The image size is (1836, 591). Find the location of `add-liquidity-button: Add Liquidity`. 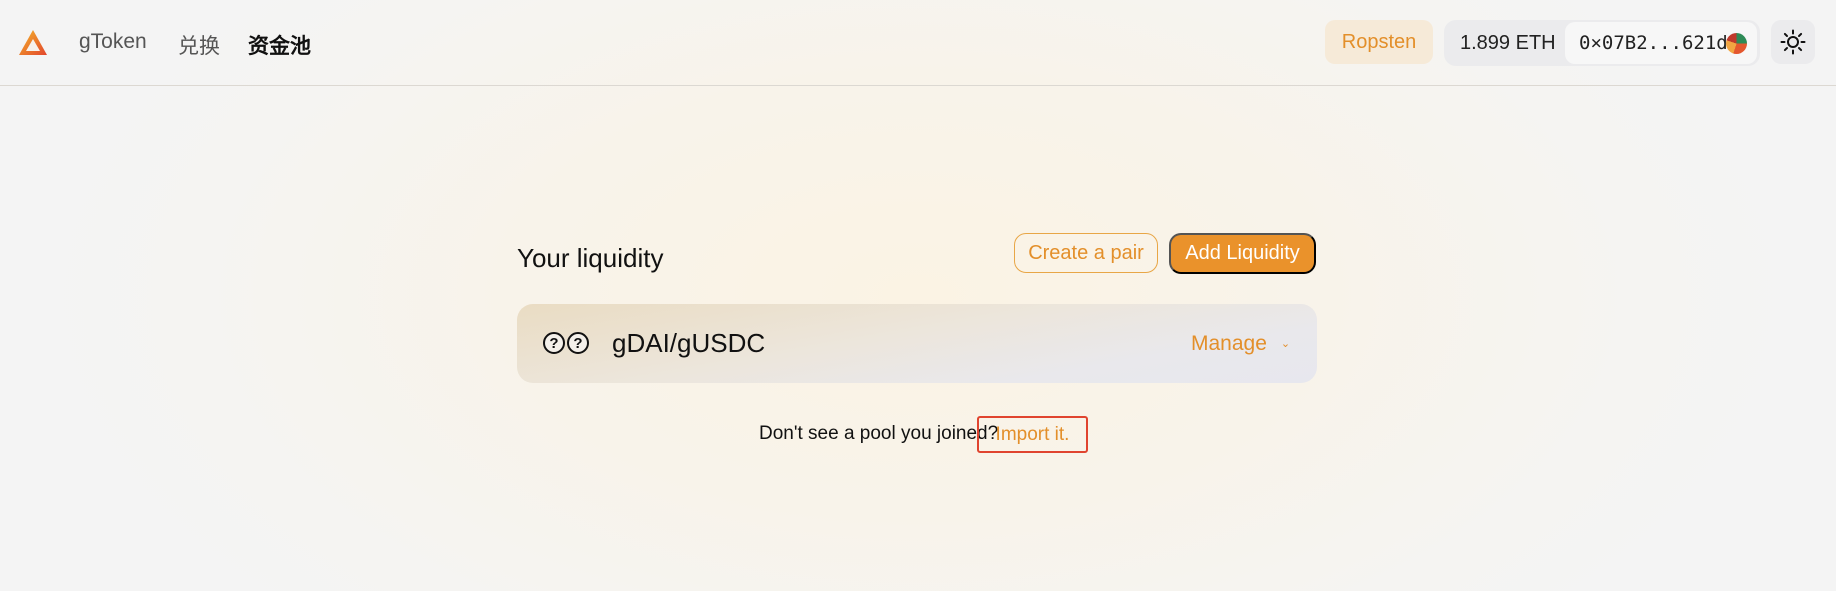

add-liquidity-button: Add Liquidity is located at coordinates (1242, 253).